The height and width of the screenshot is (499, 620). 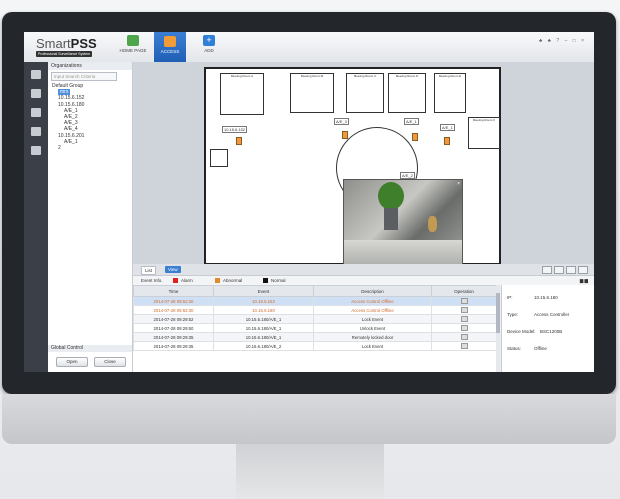 What do you see at coordinates (187, 280) in the screenshot?
I see `alarm-label: Alarm` at bounding box center [187, 280].